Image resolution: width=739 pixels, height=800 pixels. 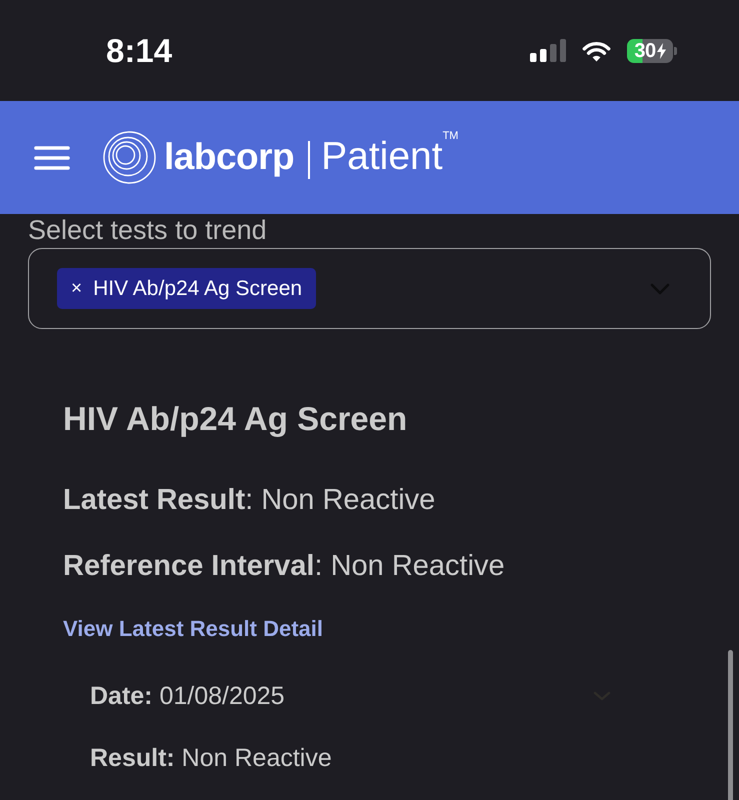 What do you see at coordinates (76, 288) in the screenshot?
I see `chip-remove-button: ×` at bounding box center [76, 288].